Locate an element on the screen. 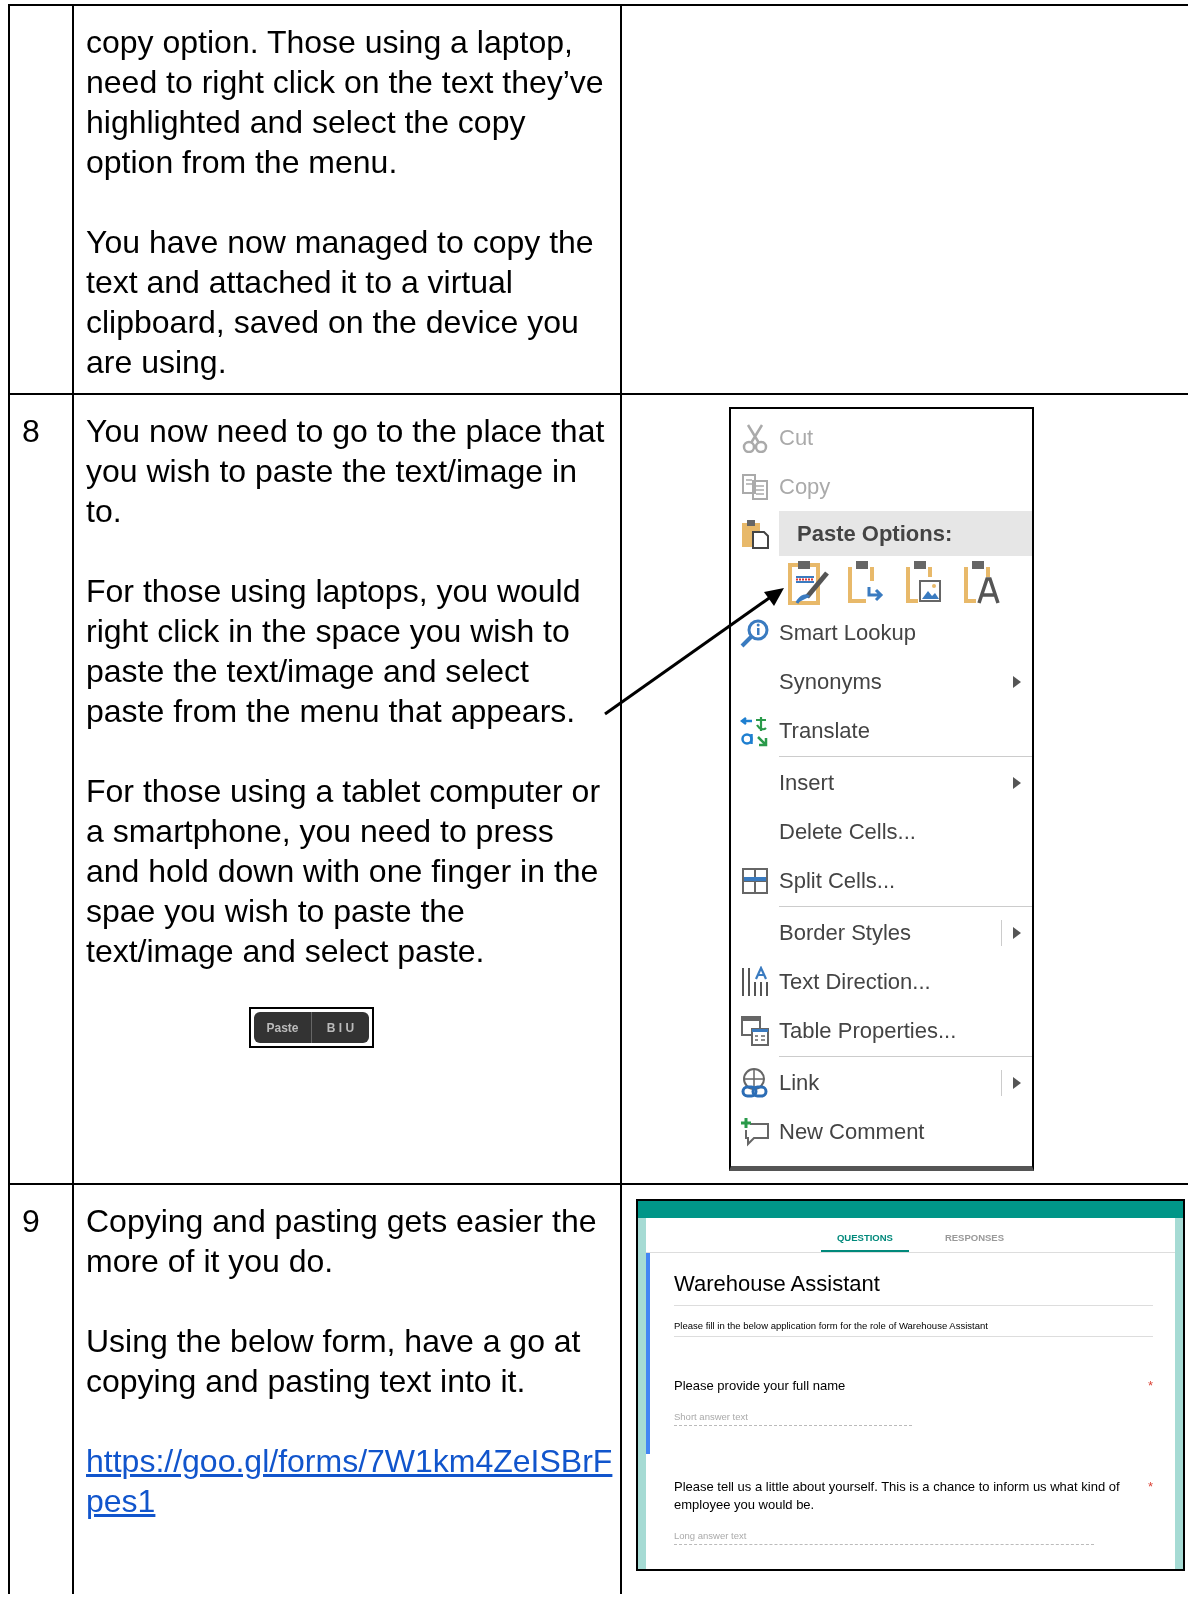 The width and height of the screenshot is (1188, 1608). row-number: 9 is located at coordinates (31, 1221).